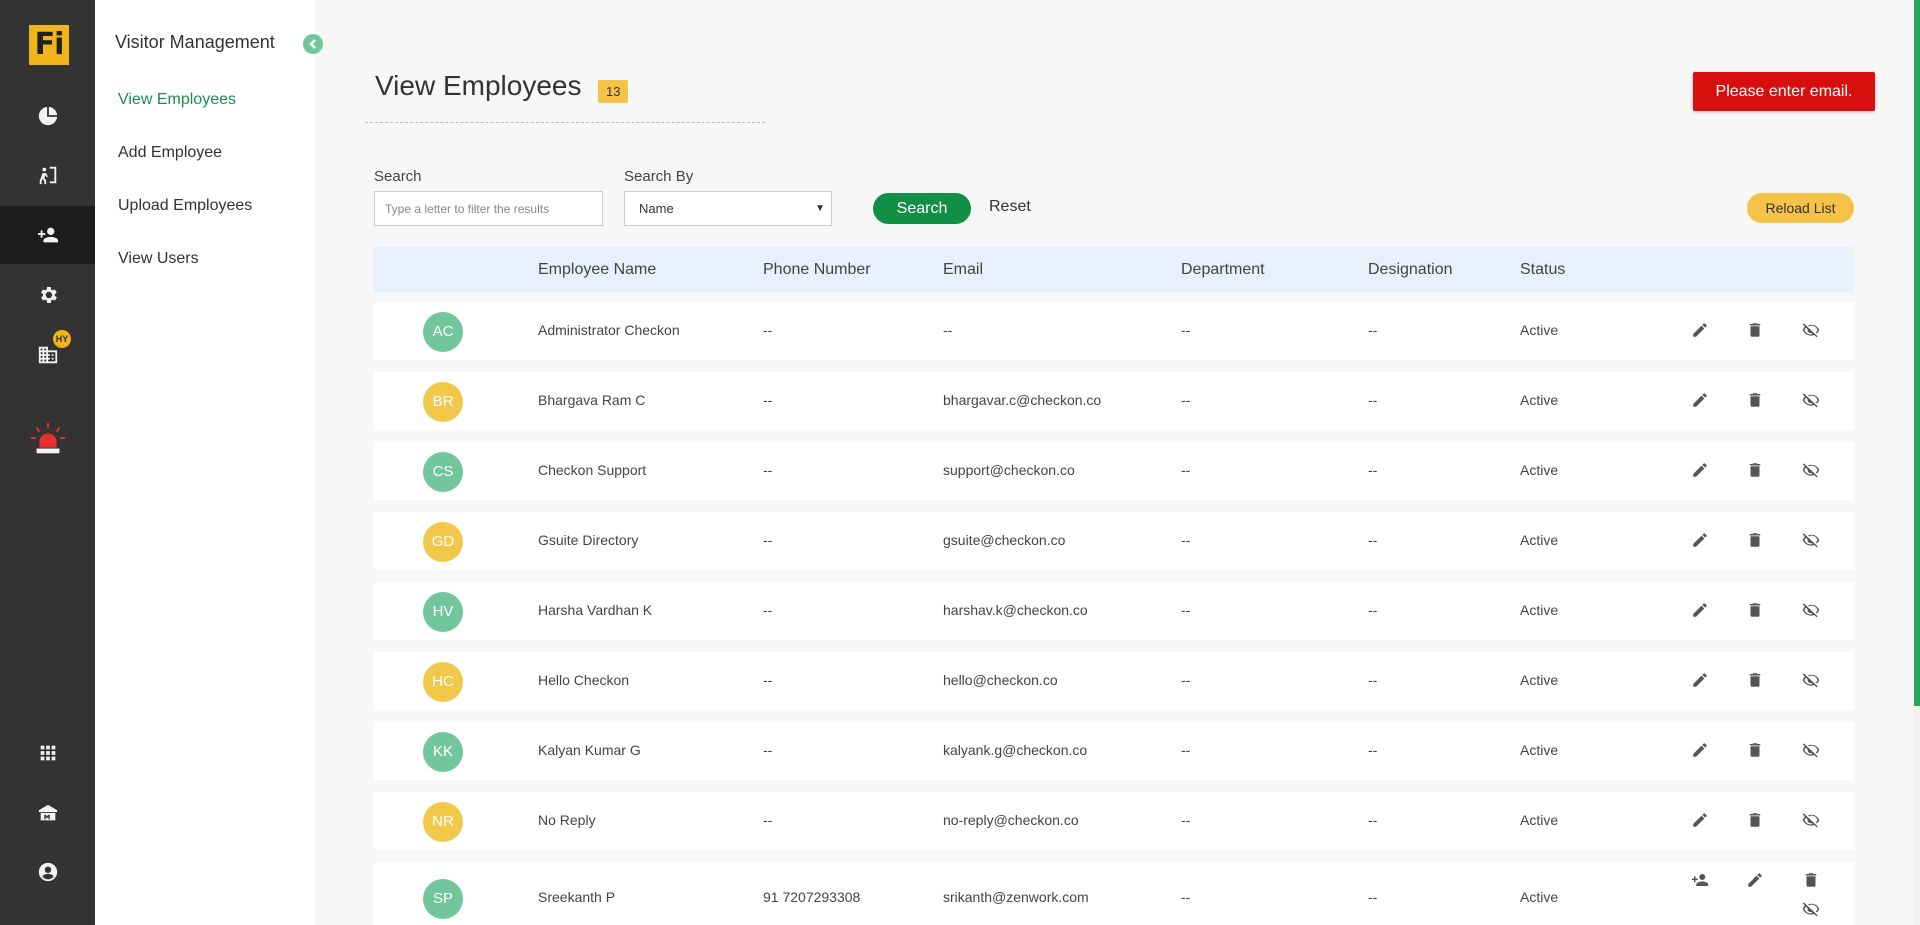  I want to click on subnav-item-add-employee: Add Employee, so click(170, 153).